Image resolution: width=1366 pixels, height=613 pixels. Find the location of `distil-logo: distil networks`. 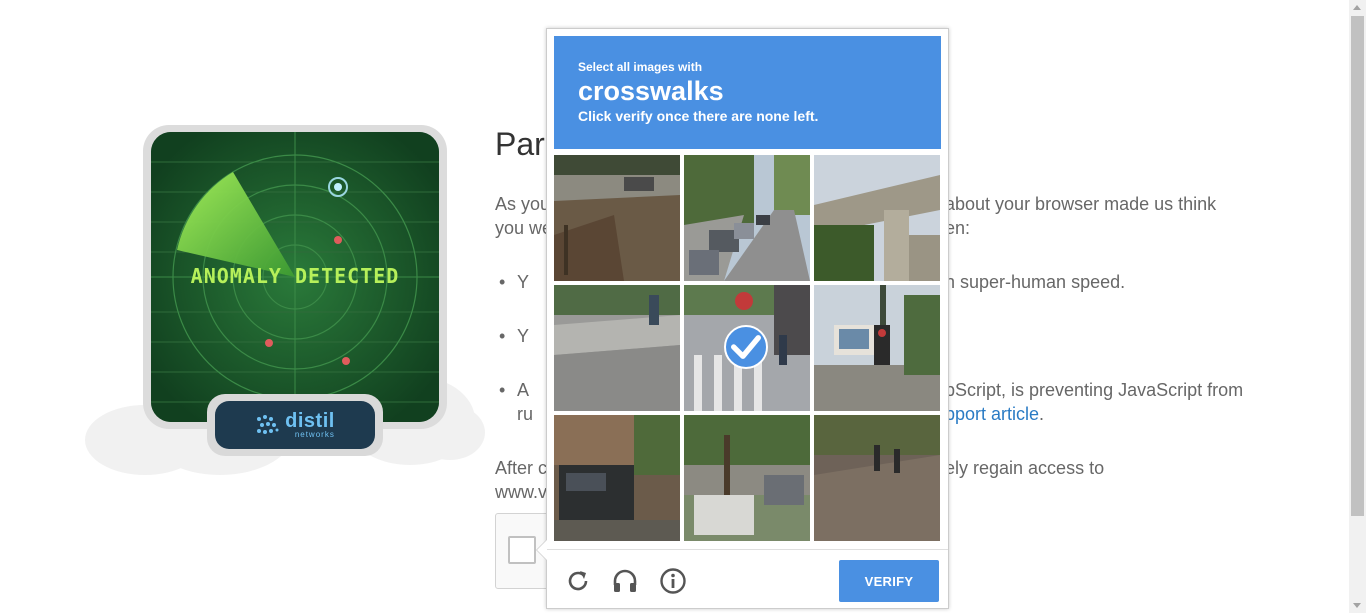

distil-logo: distil networks is located at coordinates (295, 425).